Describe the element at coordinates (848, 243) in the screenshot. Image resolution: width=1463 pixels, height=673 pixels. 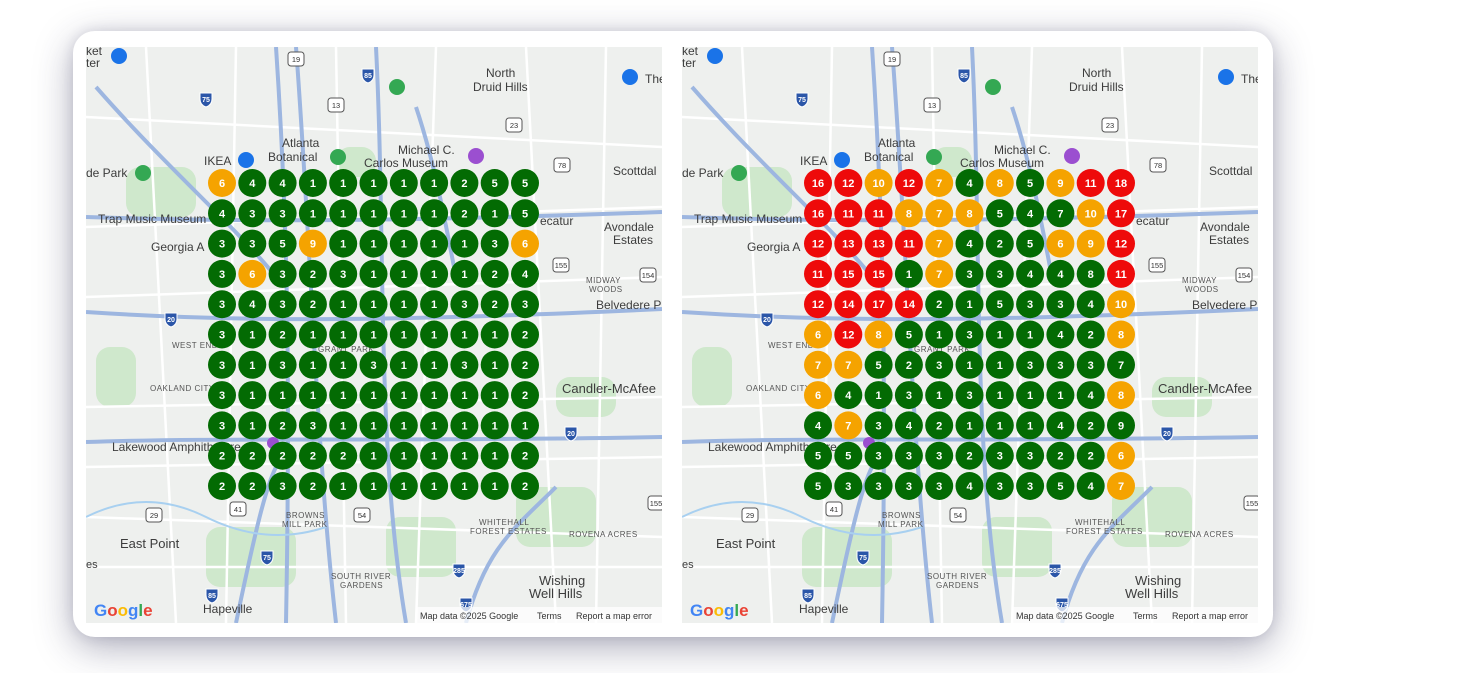
I see `rank-marker: 13` at that location.